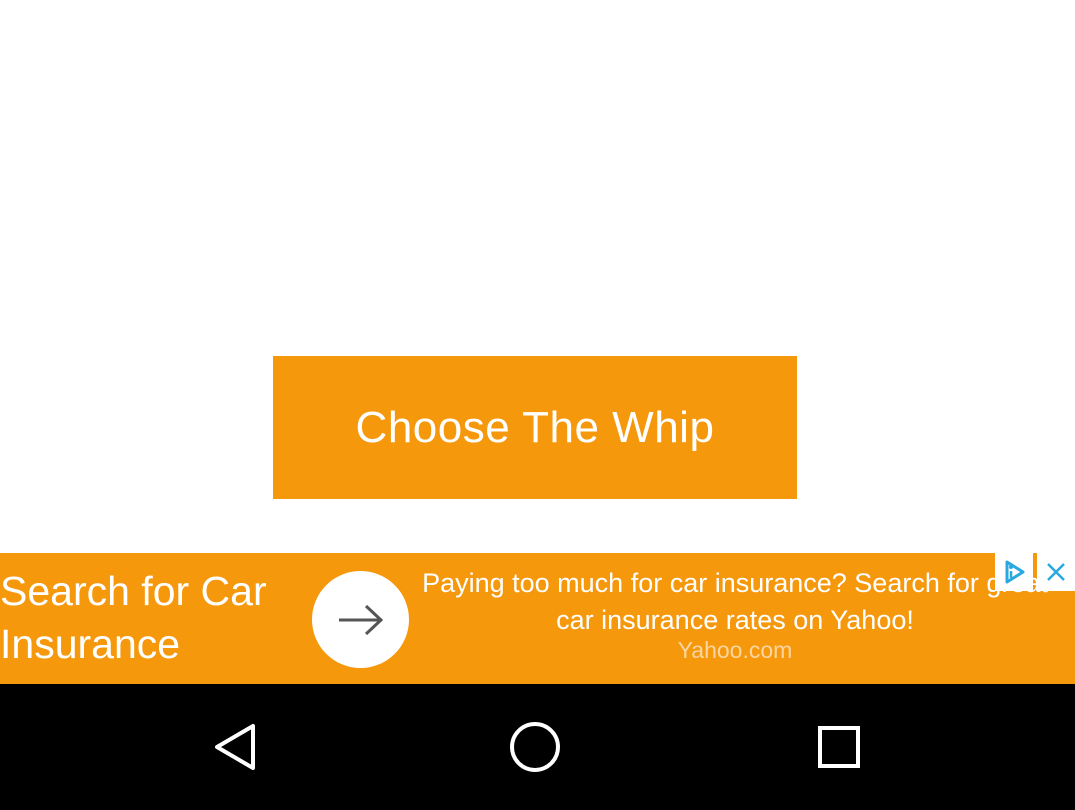 The width and height of the screenshot is (1075, 810). What do you see at coordinates (735, 650) in the screenshot?
I see `ad-source-link: Yahoo.com` at bounding box center [735, 650].